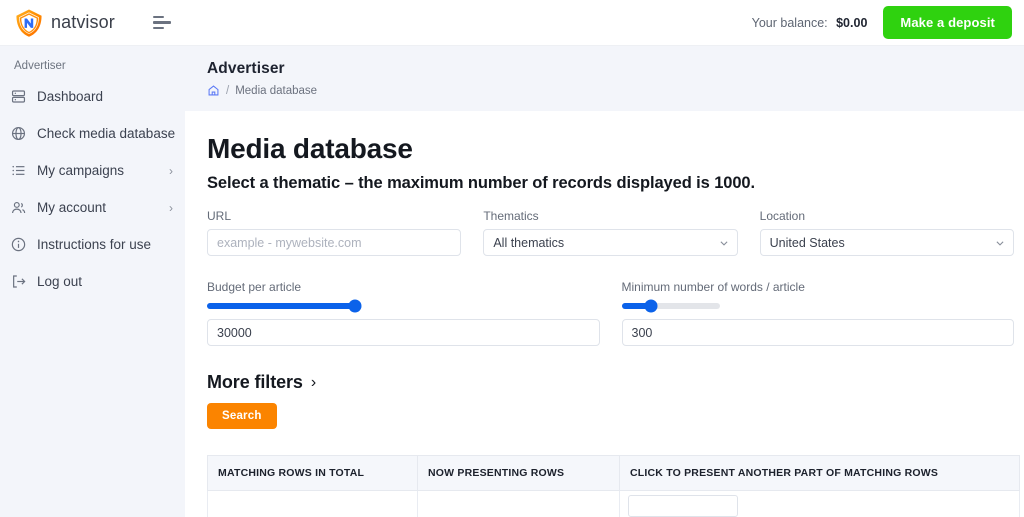 The width and height of the screenshot is (1024, 517). I want to click on hamburger-icon, so click(163, 23).